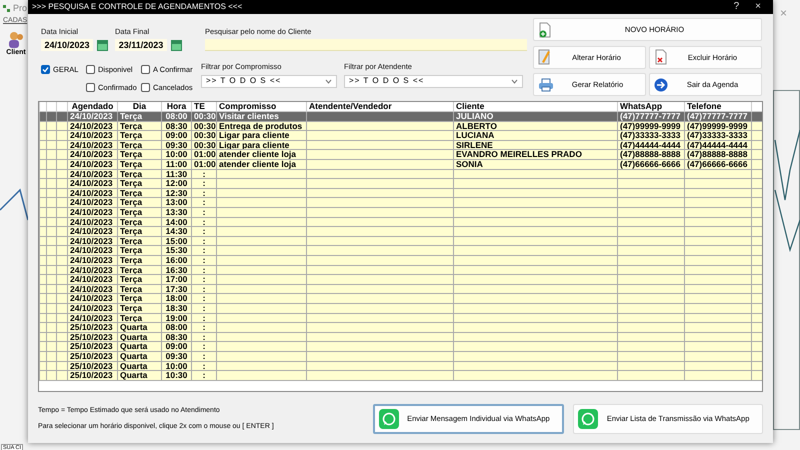 The height and width of the screenshot is (450, 800). I want to click on column-header: Dia, so click(140, 107).